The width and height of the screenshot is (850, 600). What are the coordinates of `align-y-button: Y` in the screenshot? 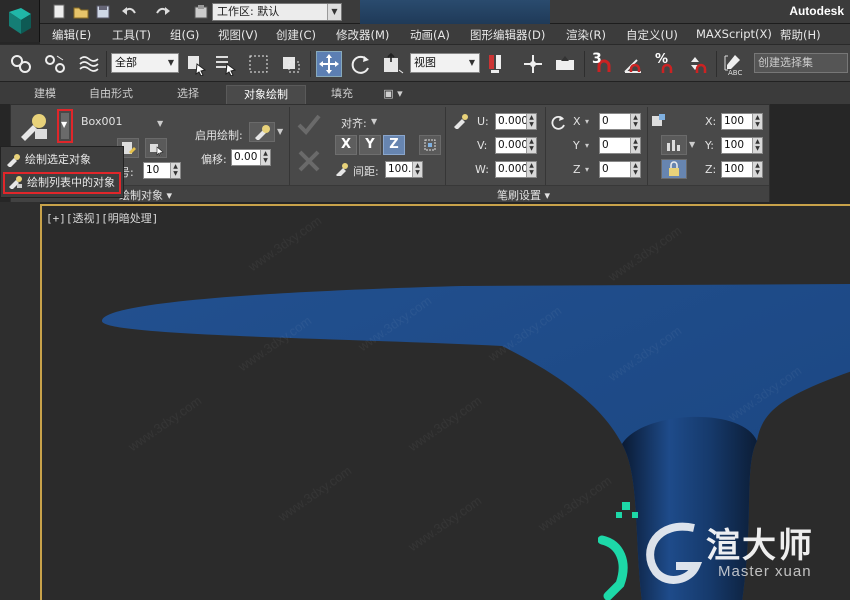 It's located at (370, 145).